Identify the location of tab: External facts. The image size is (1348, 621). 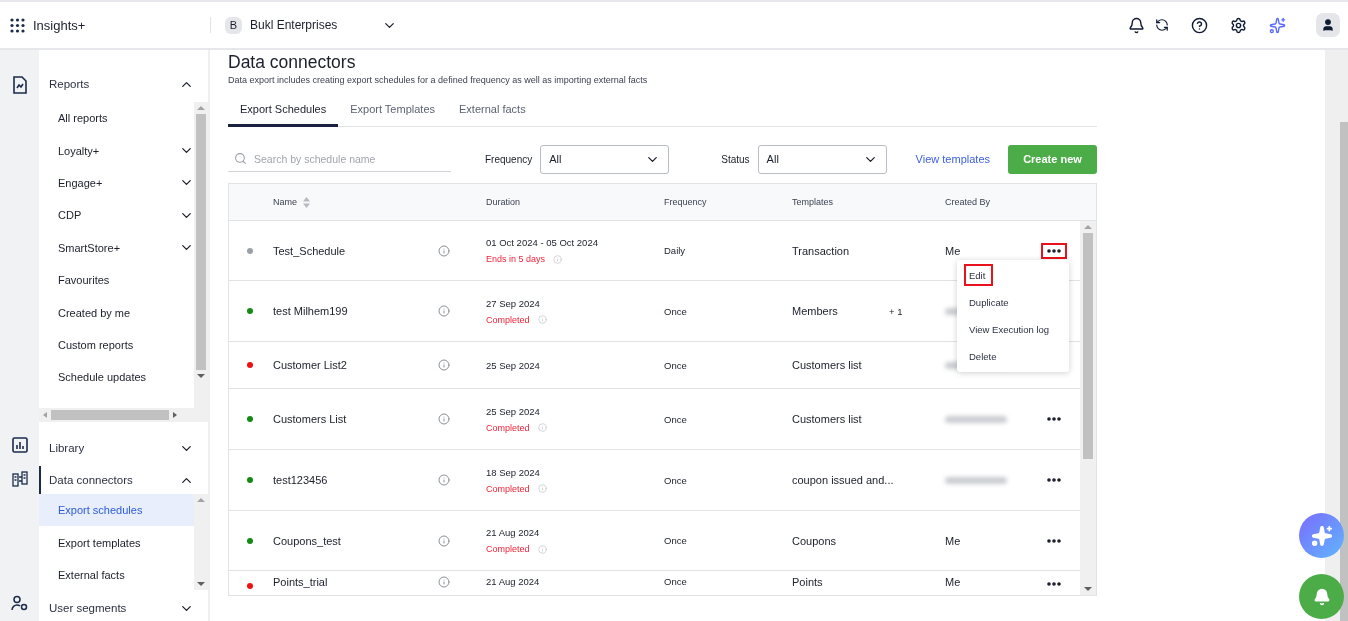
(492, 115).